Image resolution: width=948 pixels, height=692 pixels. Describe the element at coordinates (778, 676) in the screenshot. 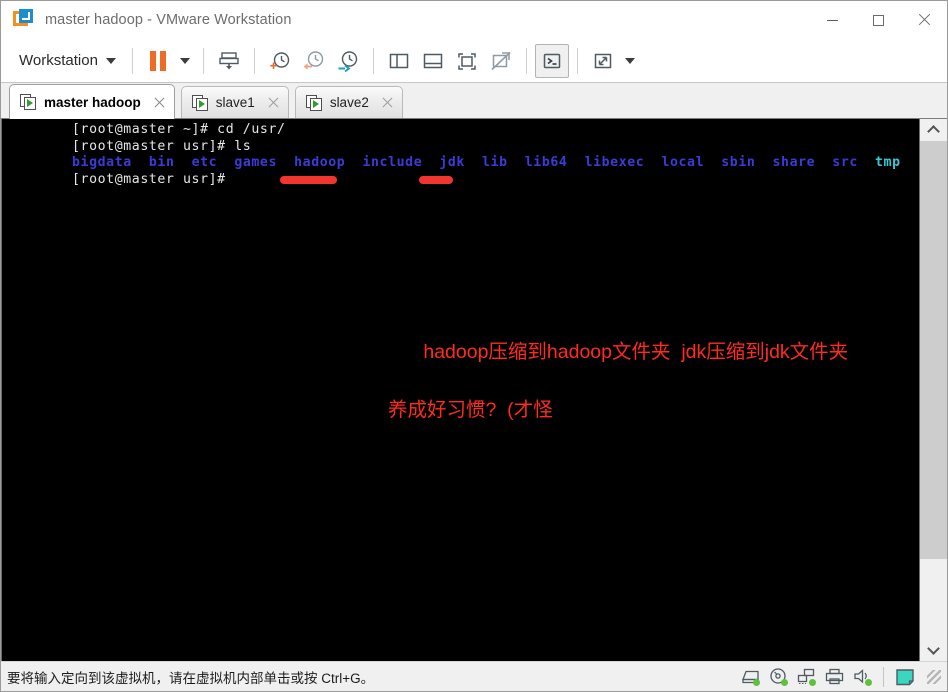

I see `cd-dvd-icon` at that location.